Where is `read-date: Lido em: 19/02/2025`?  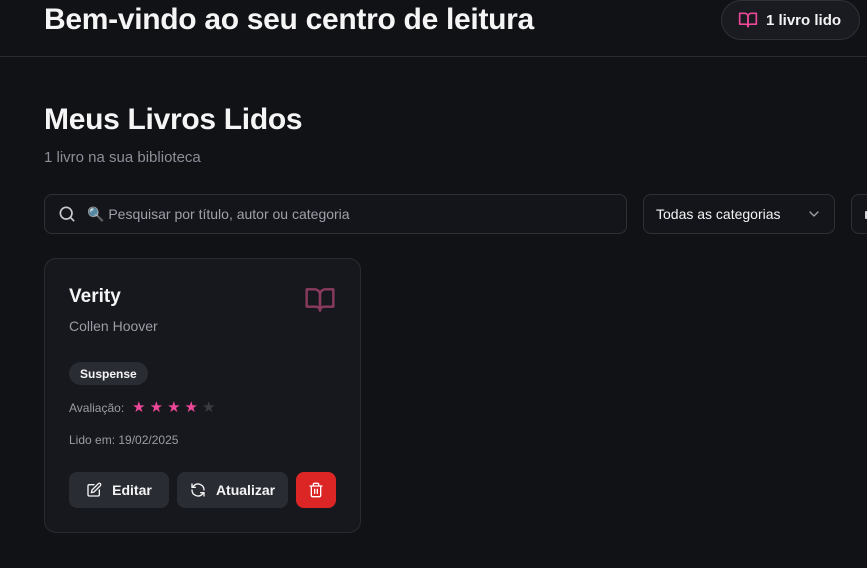 read-date: Lido em: 19/02/2025 is located at coordinates (124, 440).